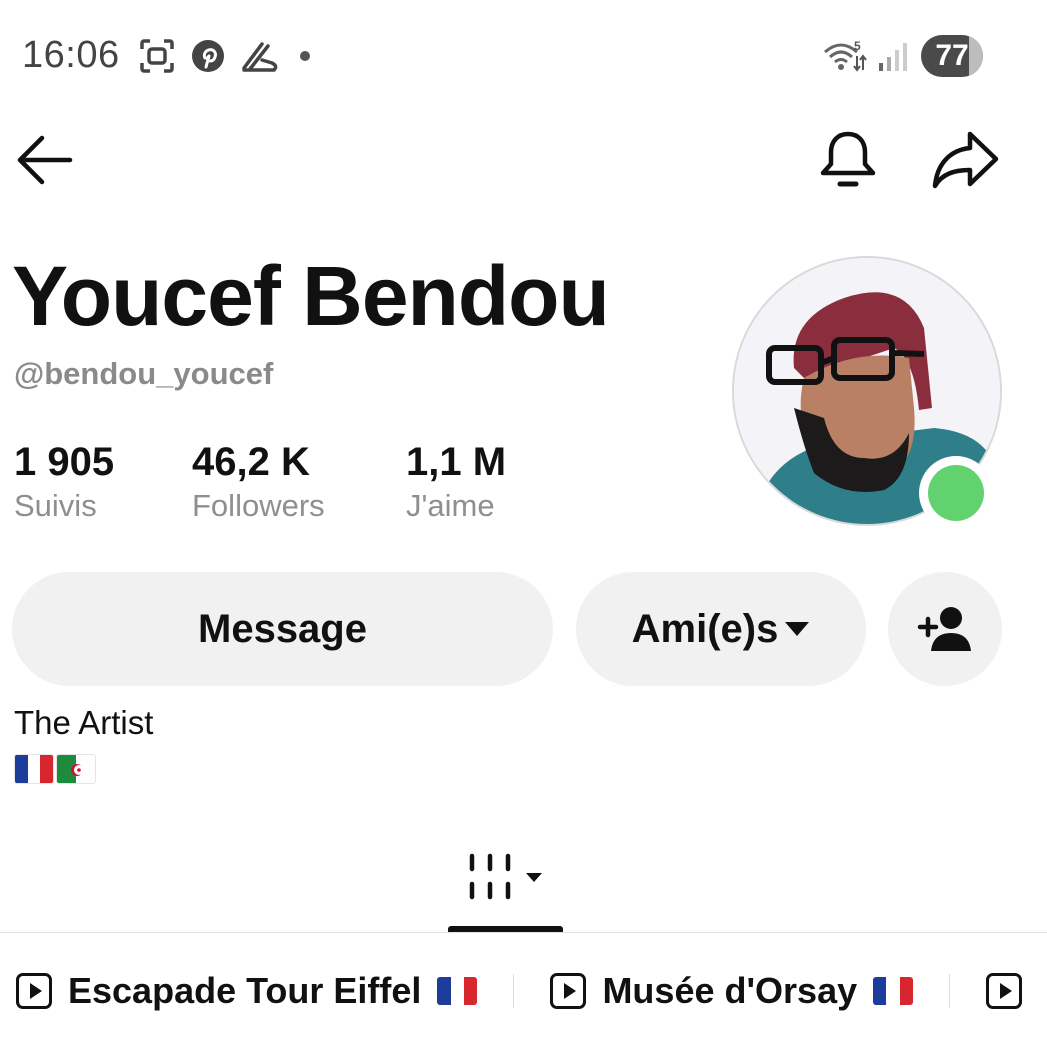  I want to click on caret-down-icon, so click(797, 629).